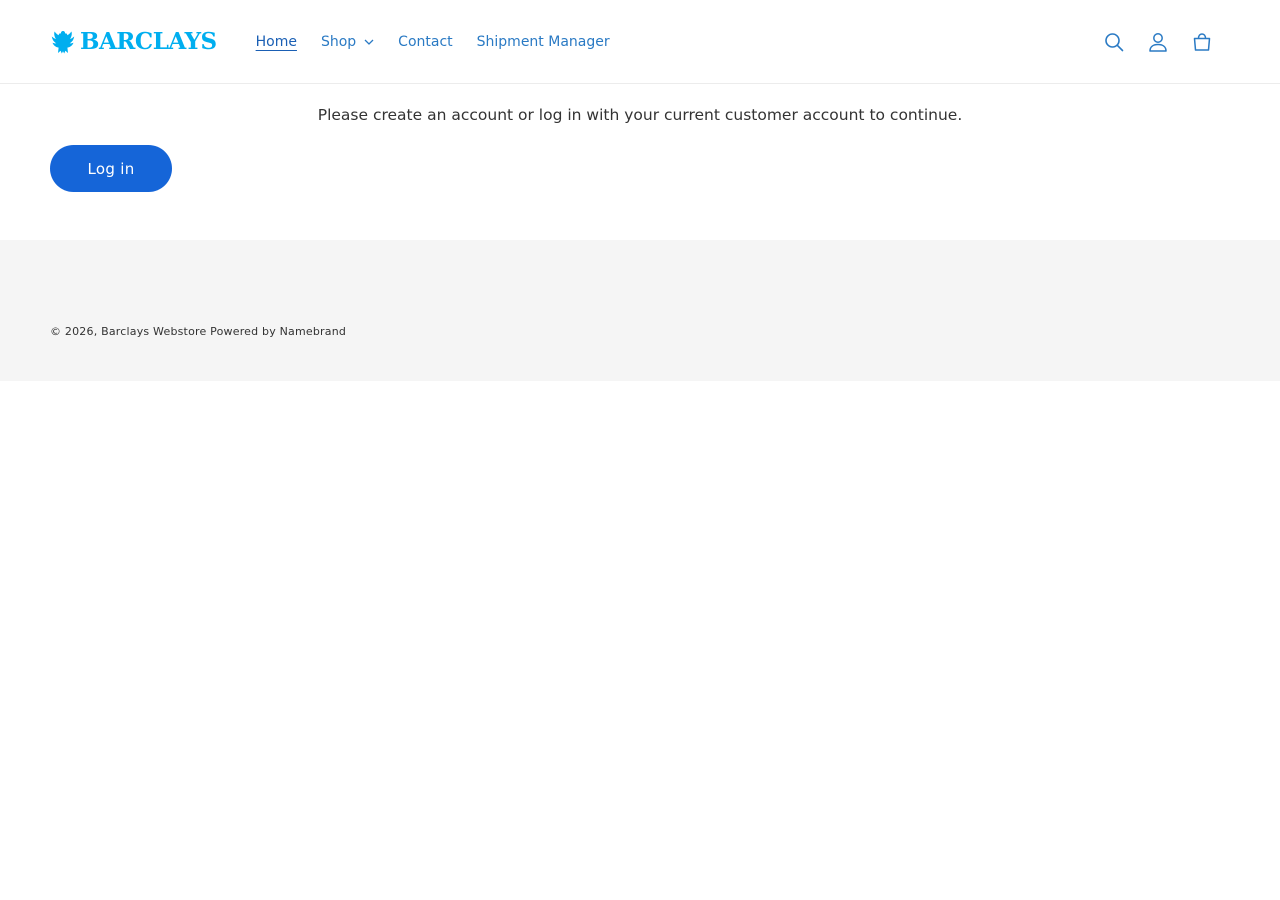  What do you see at coordinates (63, 41) in the screenshot?
I see `eagle-logo-icon` at bounding box center [63, 41].